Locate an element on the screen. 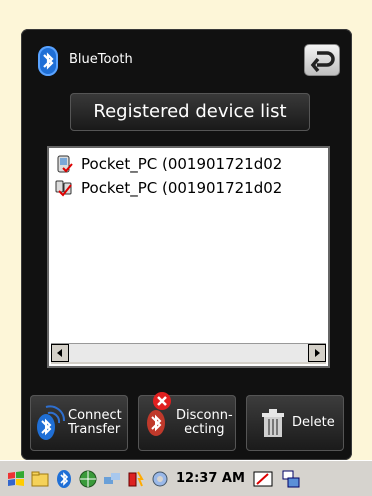 The image size is (372, 496). disconnect-label-line1: Disconn- is located at coordinates (204, 415).